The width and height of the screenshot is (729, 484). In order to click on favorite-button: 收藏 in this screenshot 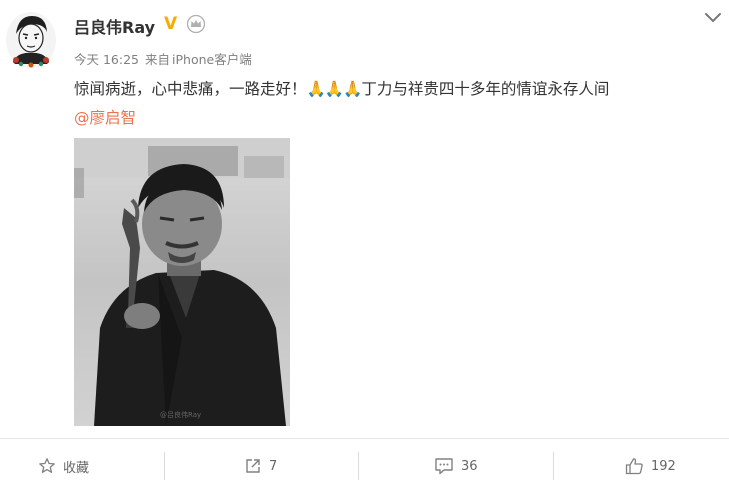, I will do `click(63, 466)`.